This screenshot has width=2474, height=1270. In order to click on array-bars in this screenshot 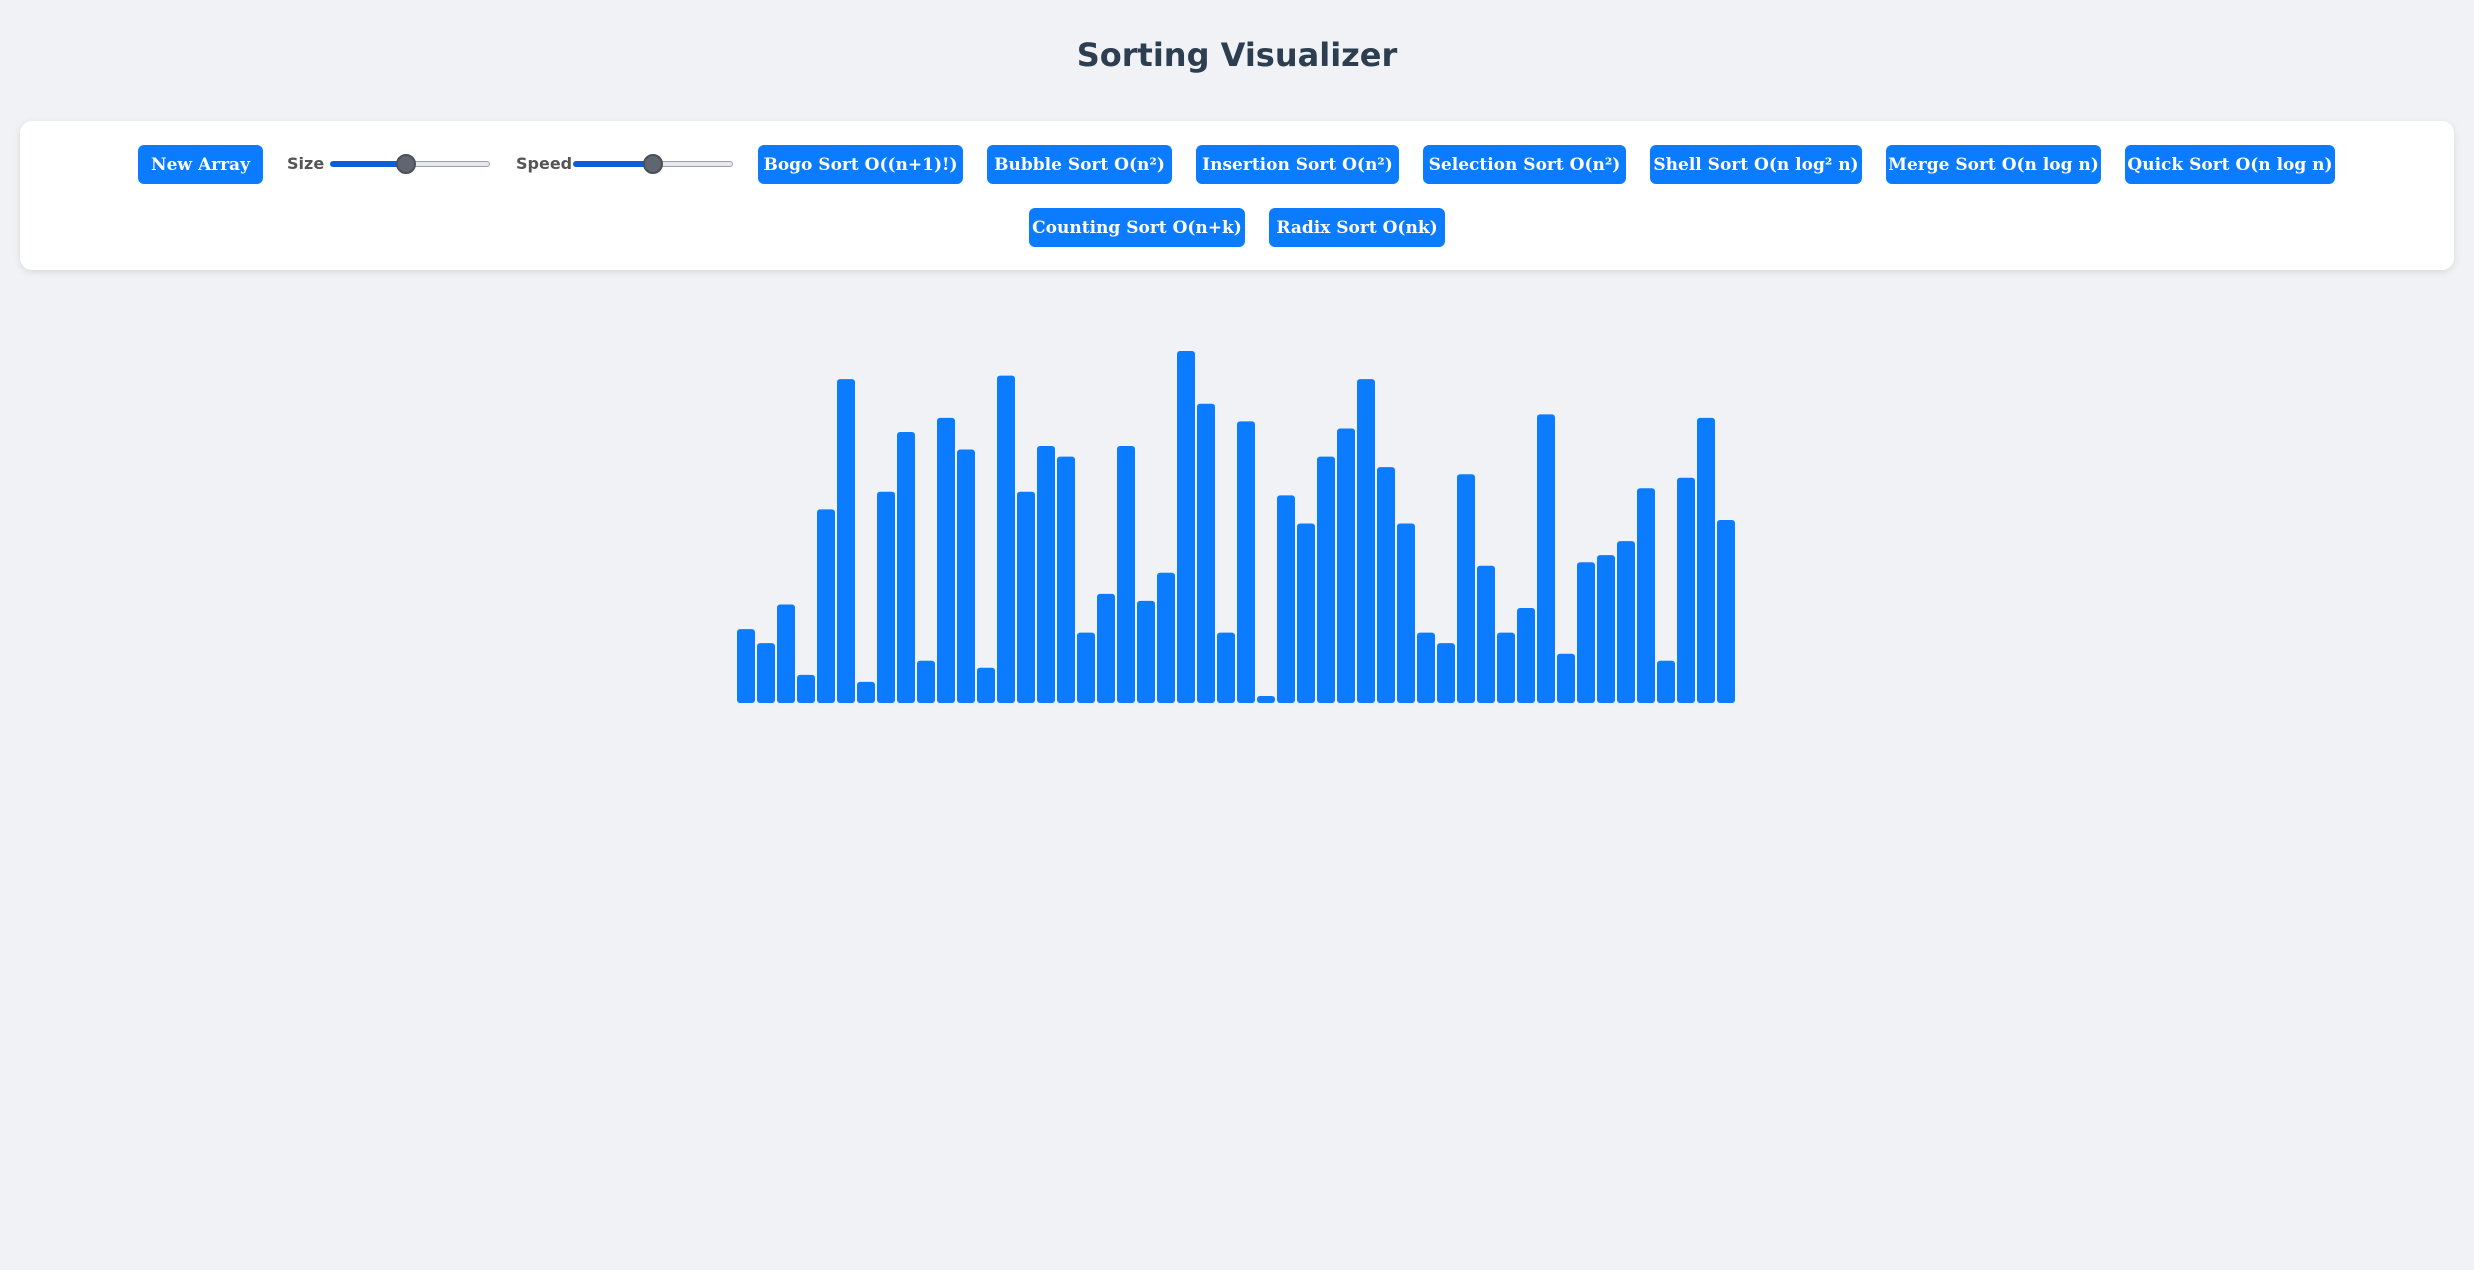, I will do `click(1236, 527)`.